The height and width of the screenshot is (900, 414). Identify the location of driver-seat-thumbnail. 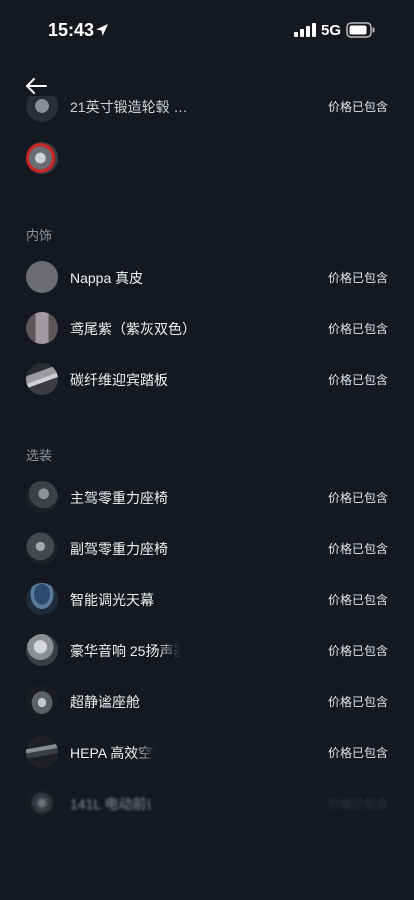
(42, 497).